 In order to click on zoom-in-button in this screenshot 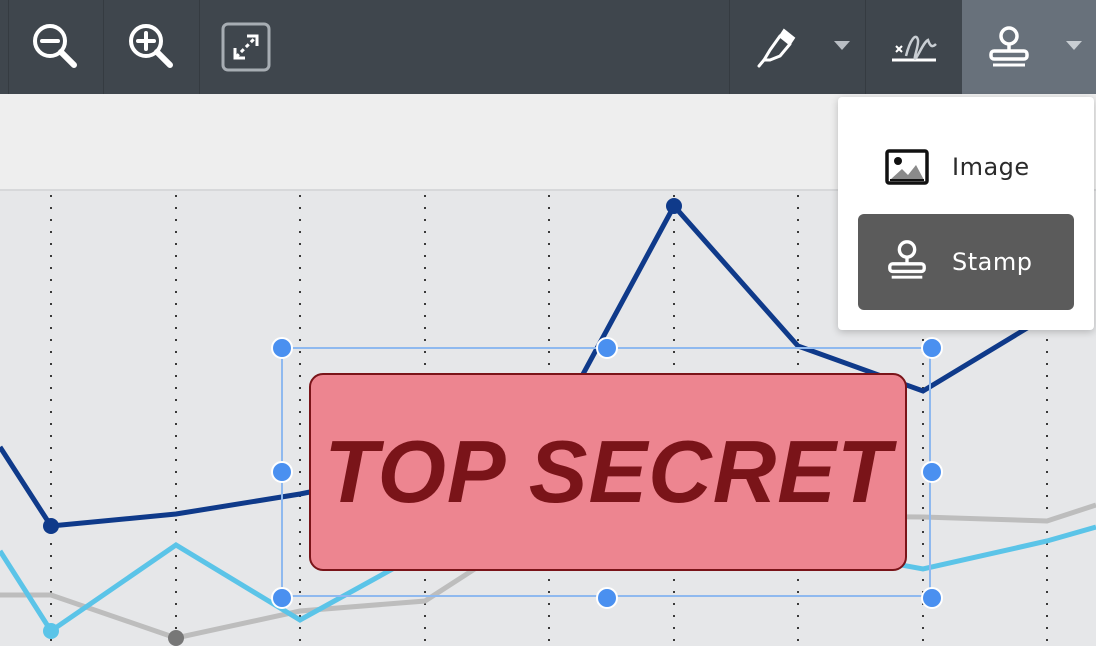, I will do `click(151, 47)`.